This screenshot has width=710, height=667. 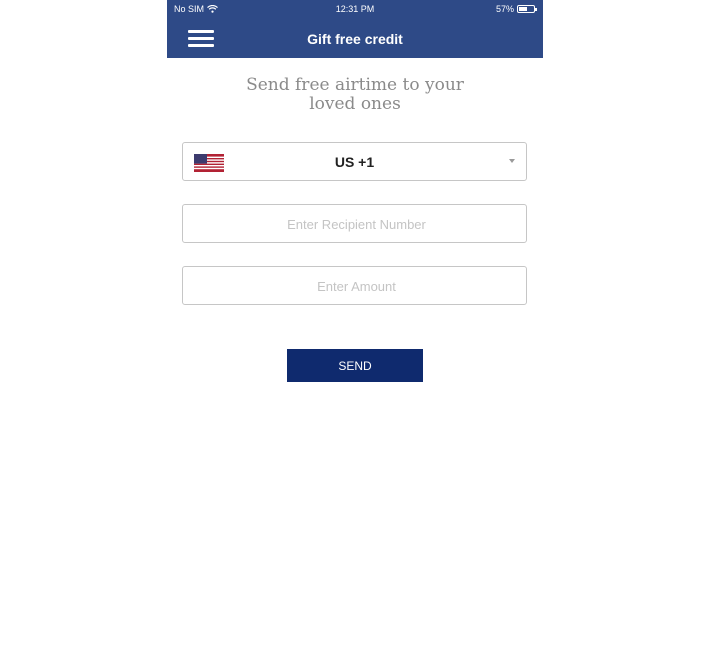 What do you see at coordinates (355, 104) in the screenshot?
I see `heading-line-2: loved ones` at bounding box center [355, 104].